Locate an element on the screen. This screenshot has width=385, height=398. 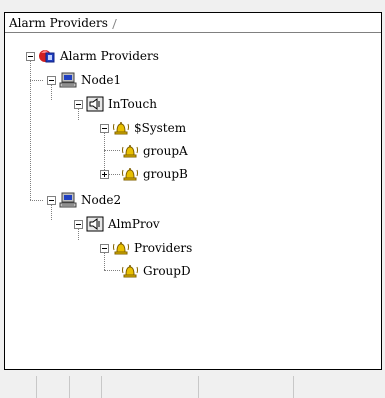
tree-item-groupa: groupA is located at coordinates (154, 151).